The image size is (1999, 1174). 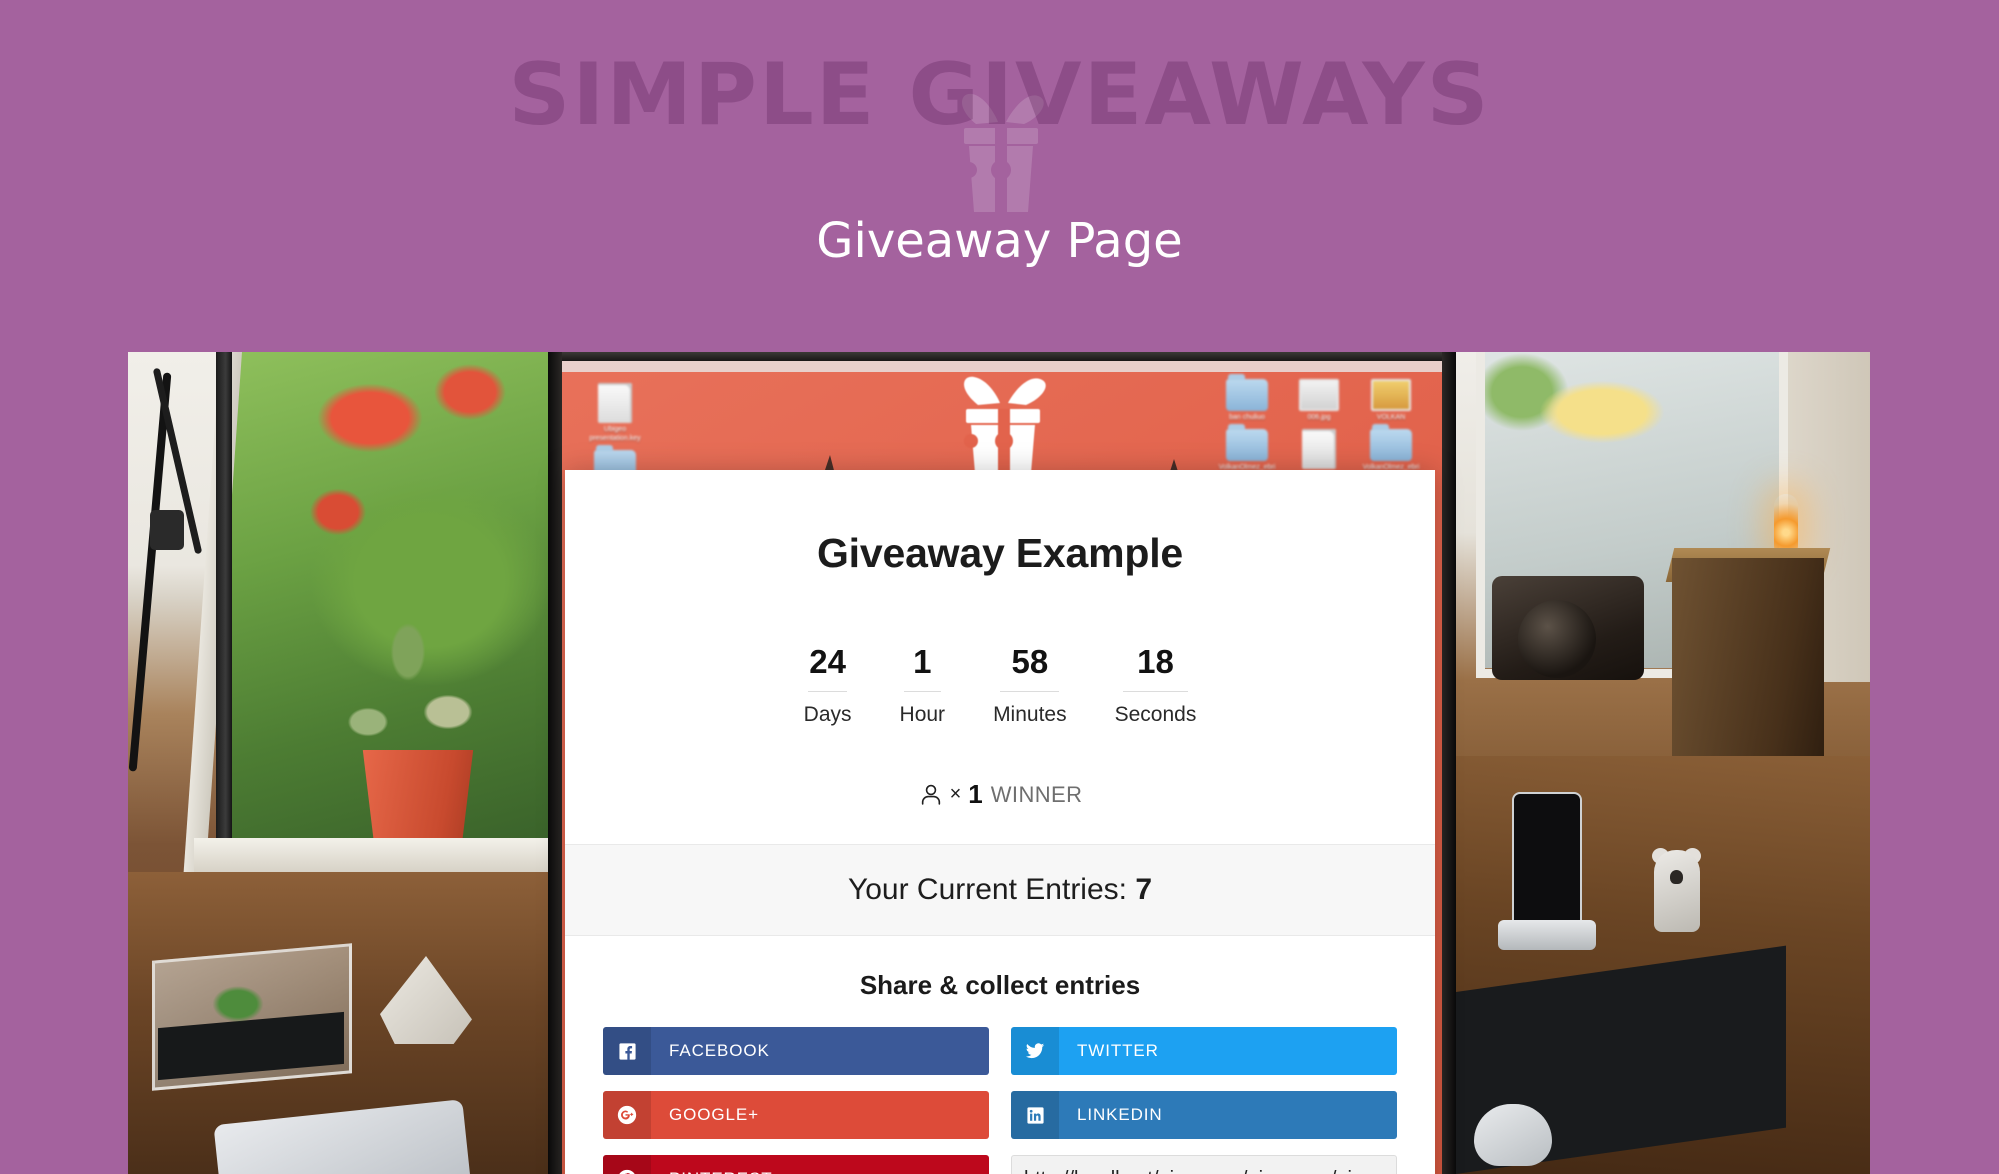 What do you see at coordinates (1144, 889) in the screenshot?
I see `current-entries-count: 7` at bounding box center [1144, 889].